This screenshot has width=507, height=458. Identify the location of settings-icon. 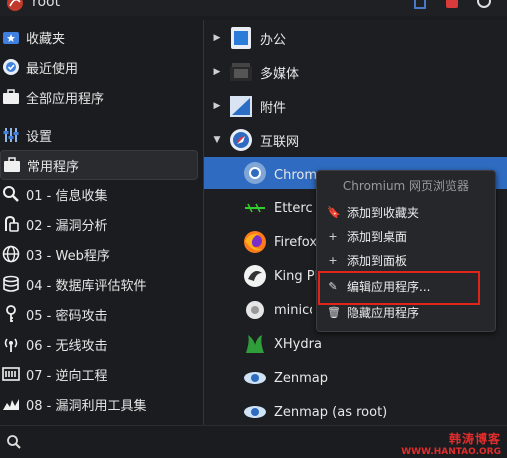
(11, 135).